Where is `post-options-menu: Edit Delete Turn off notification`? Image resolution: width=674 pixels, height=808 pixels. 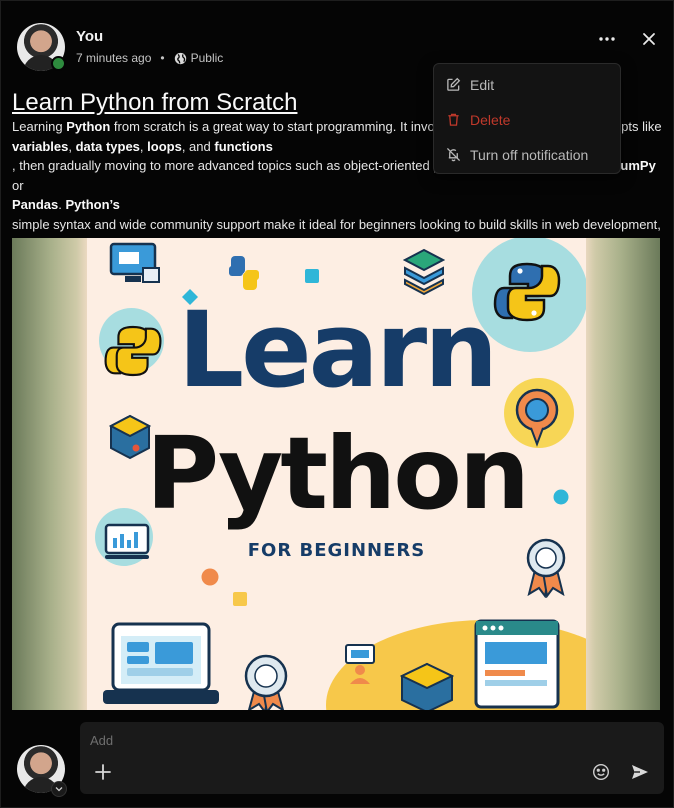 post-options-menu: Edit Delete Turn off notification is located at coordinates (527, 118).